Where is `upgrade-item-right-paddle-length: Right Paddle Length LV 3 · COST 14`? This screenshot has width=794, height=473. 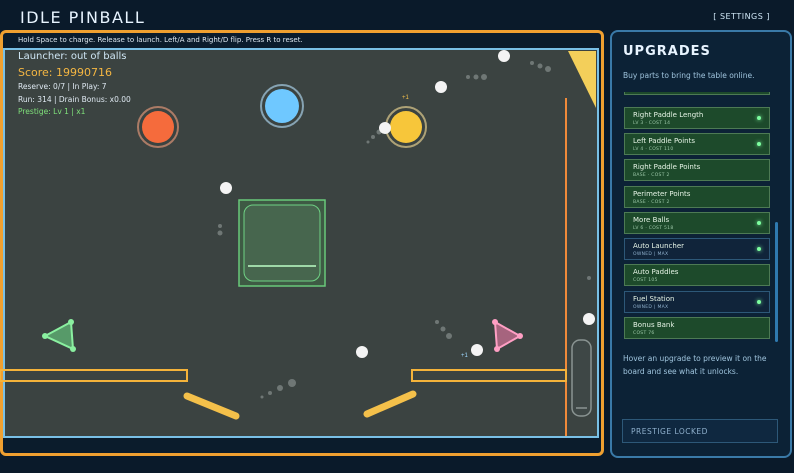 upgrade-item-right-paddle-length: Right Paddle Length LV 3 · COST 14 is located at coordinates (697, 118).